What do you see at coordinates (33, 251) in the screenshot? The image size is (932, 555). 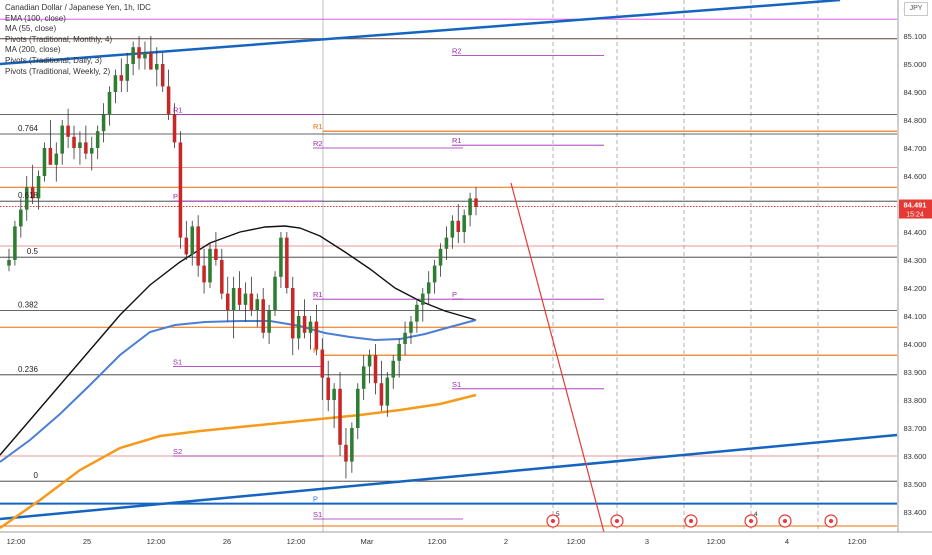 I see `fib-level-label: 0.5` at bounding box center [33, 251].